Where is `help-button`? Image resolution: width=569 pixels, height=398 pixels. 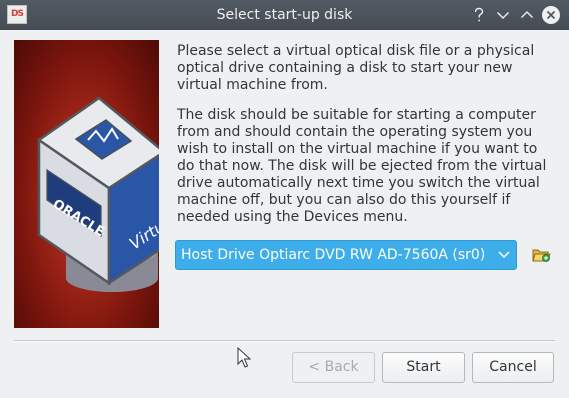 help-button is located at coordinates (479, 15).